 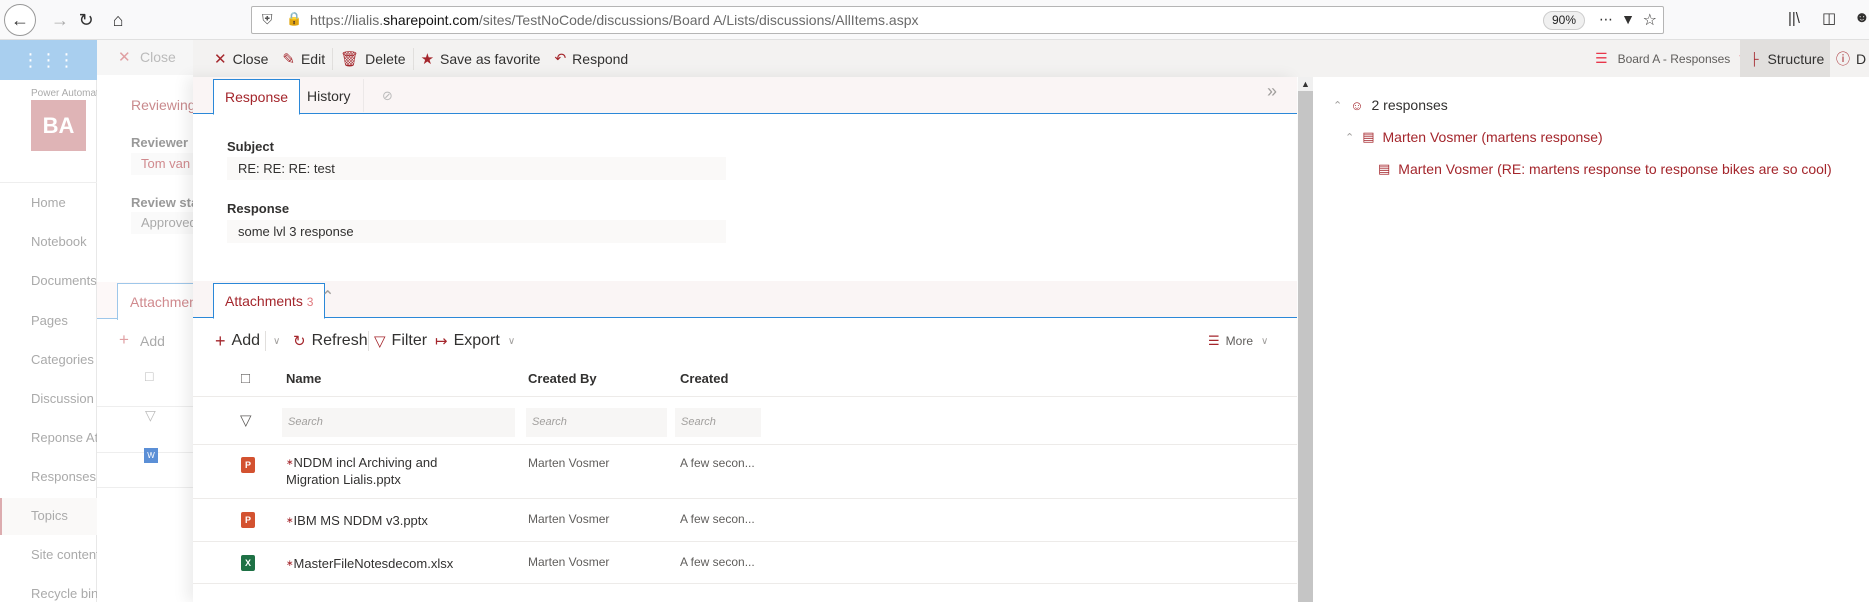 I want to click on add-button: + Add, so click(x=237, y=341).